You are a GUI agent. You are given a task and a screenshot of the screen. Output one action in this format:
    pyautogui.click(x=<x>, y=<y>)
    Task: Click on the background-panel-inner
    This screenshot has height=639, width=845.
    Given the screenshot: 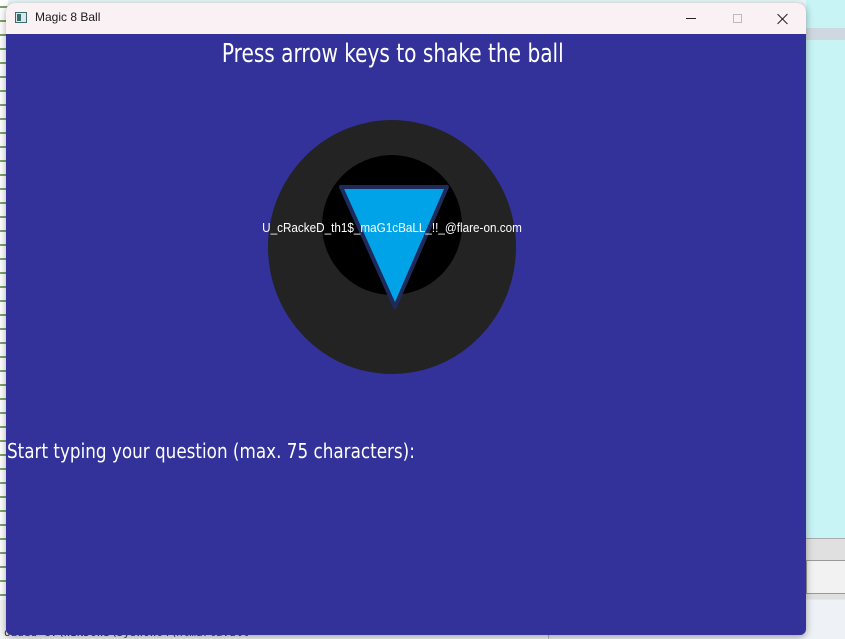 What is the action you would take?
    pyautogui.click(x=825, y=577)
    